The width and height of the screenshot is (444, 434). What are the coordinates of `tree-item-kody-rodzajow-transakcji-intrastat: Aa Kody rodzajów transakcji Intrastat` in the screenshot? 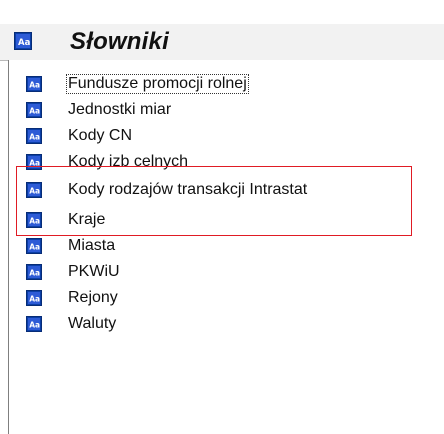 It's located at (221, 191).